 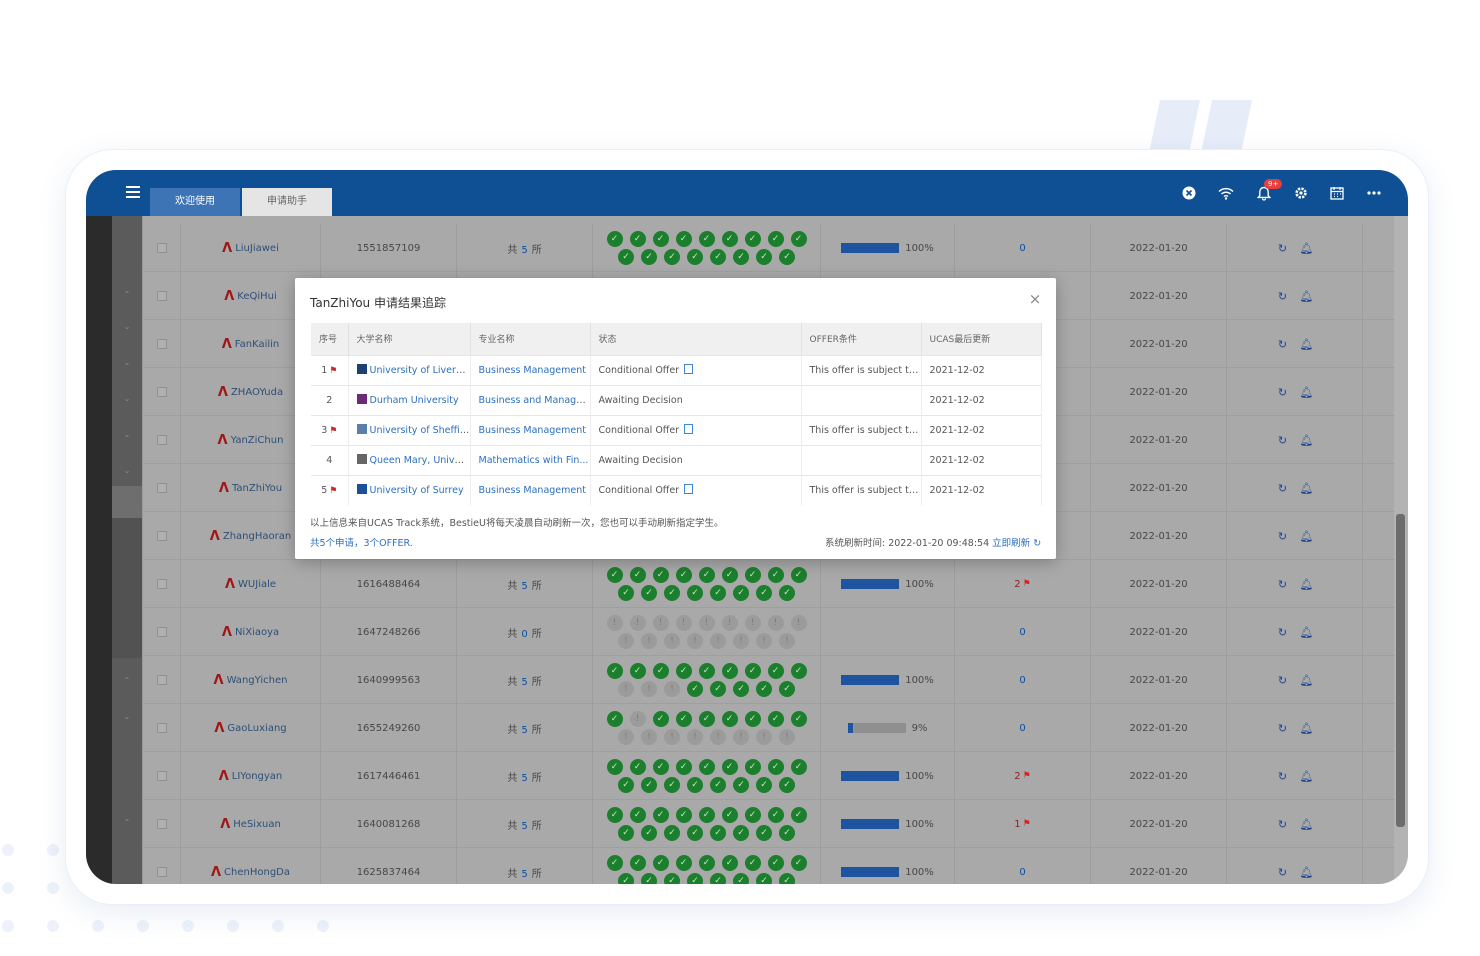 I want to click on offer-flag-count: 1, so click(x=1017, y=824).